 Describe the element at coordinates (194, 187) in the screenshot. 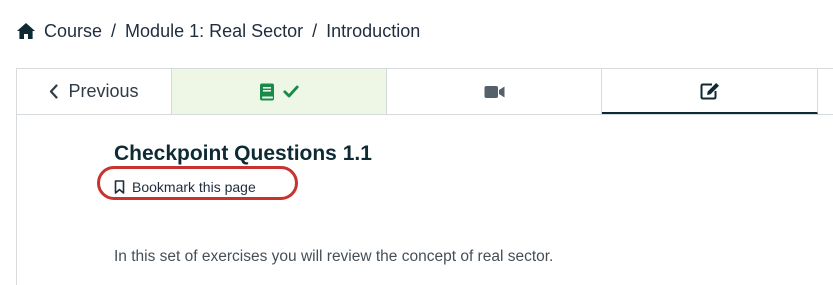

I see `bookmark-label: Bookmark this page` at that location.